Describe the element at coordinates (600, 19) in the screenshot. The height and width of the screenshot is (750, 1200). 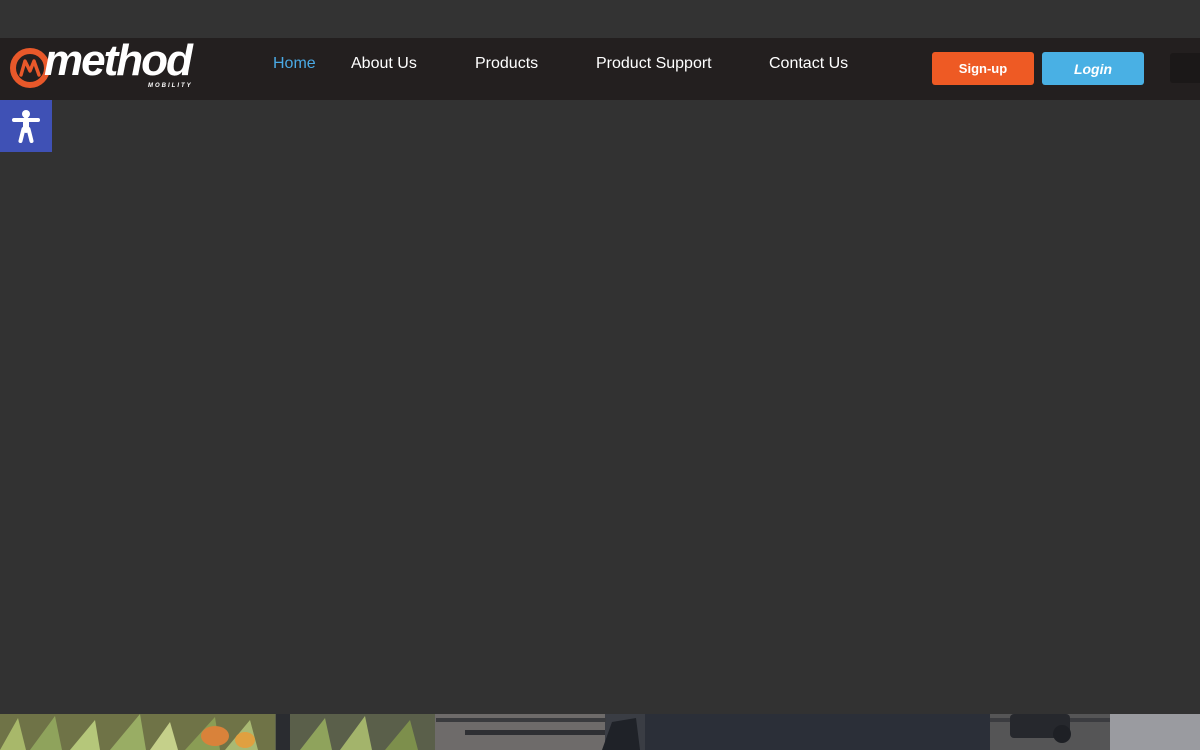
I see `top-strip` at that location.